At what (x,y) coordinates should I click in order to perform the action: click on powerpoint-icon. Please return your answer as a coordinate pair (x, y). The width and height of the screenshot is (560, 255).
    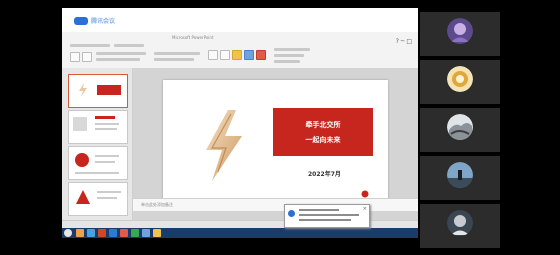
    Looking at the image, I should click on (102, 233).